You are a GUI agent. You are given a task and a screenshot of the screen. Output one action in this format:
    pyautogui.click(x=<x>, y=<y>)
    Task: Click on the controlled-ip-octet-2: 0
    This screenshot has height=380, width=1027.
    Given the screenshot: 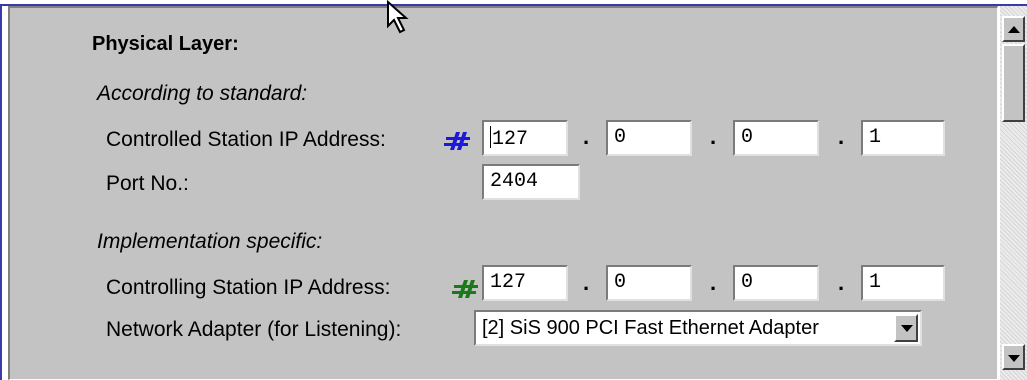 What is the action you would take?
    pyautogui.click(x=649, y=138)
    